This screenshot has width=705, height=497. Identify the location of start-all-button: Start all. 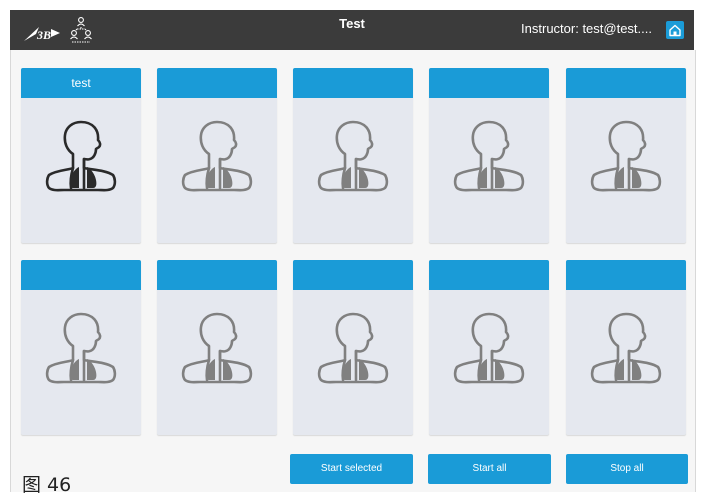
(489, 469).